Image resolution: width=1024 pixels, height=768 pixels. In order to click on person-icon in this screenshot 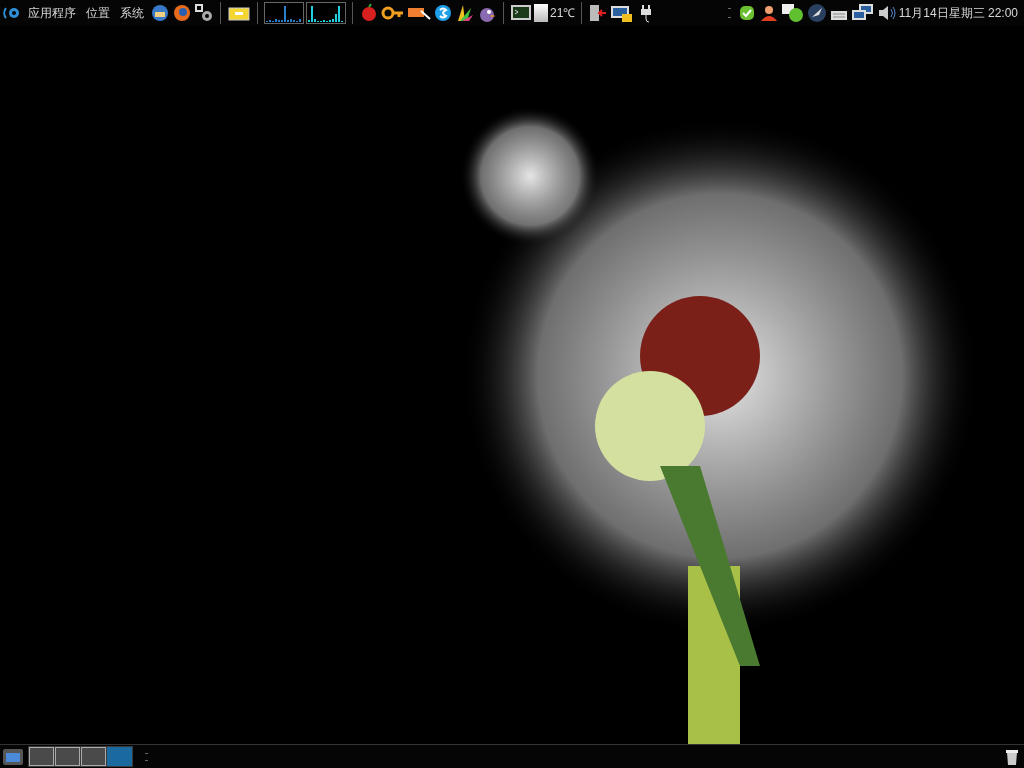, I will do `click(768, 13)`.